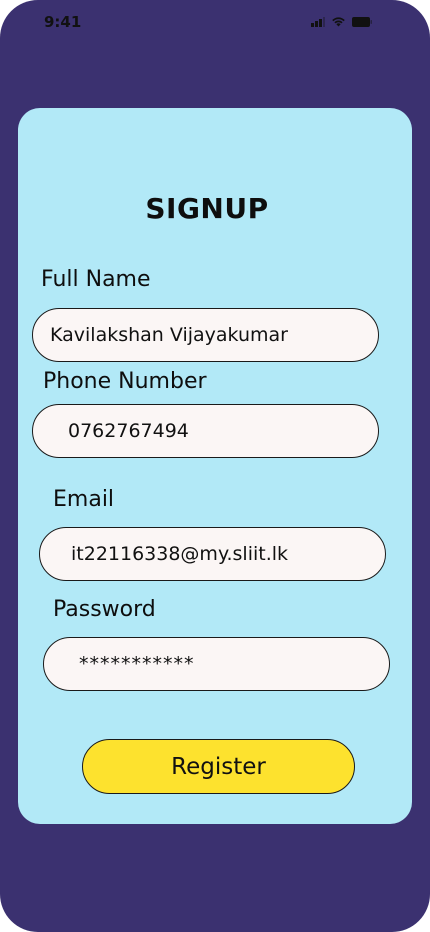 Image resolution: width=430 pixels, height=932 pixels. What do you see at coordinates (104, 609) in the screenshot?
I see `password-label: Password` at bounding box center [104, 609].